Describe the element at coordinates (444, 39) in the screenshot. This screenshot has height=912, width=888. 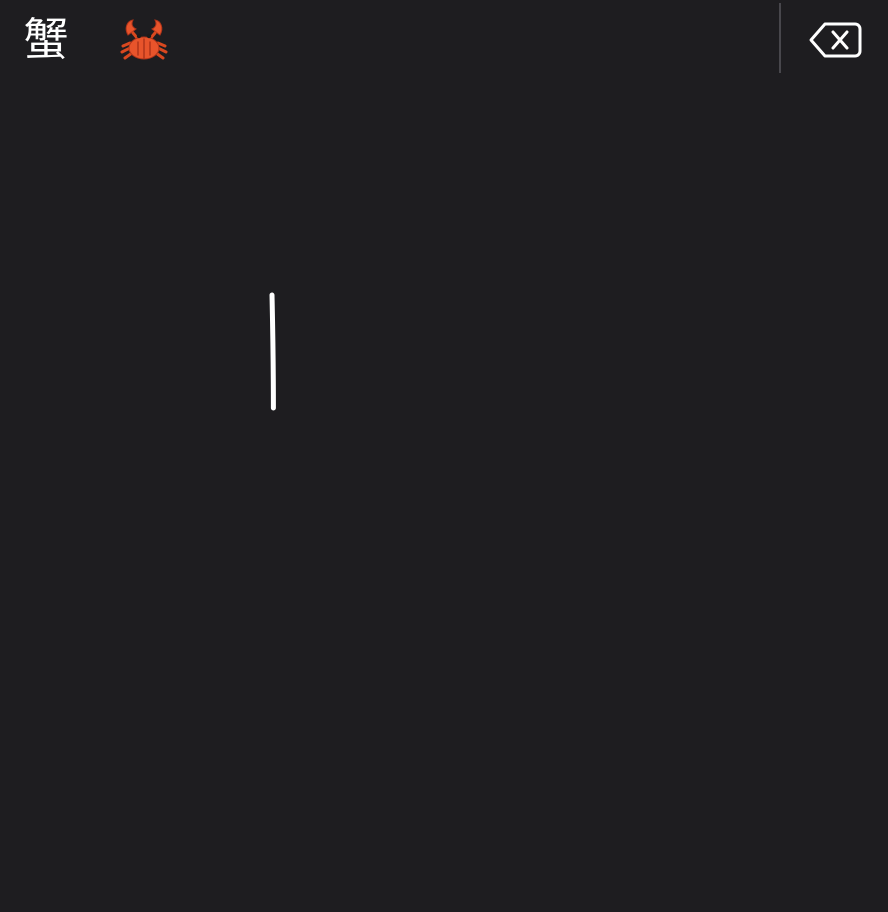
I see `candidate-bar: 蟹` at that location.